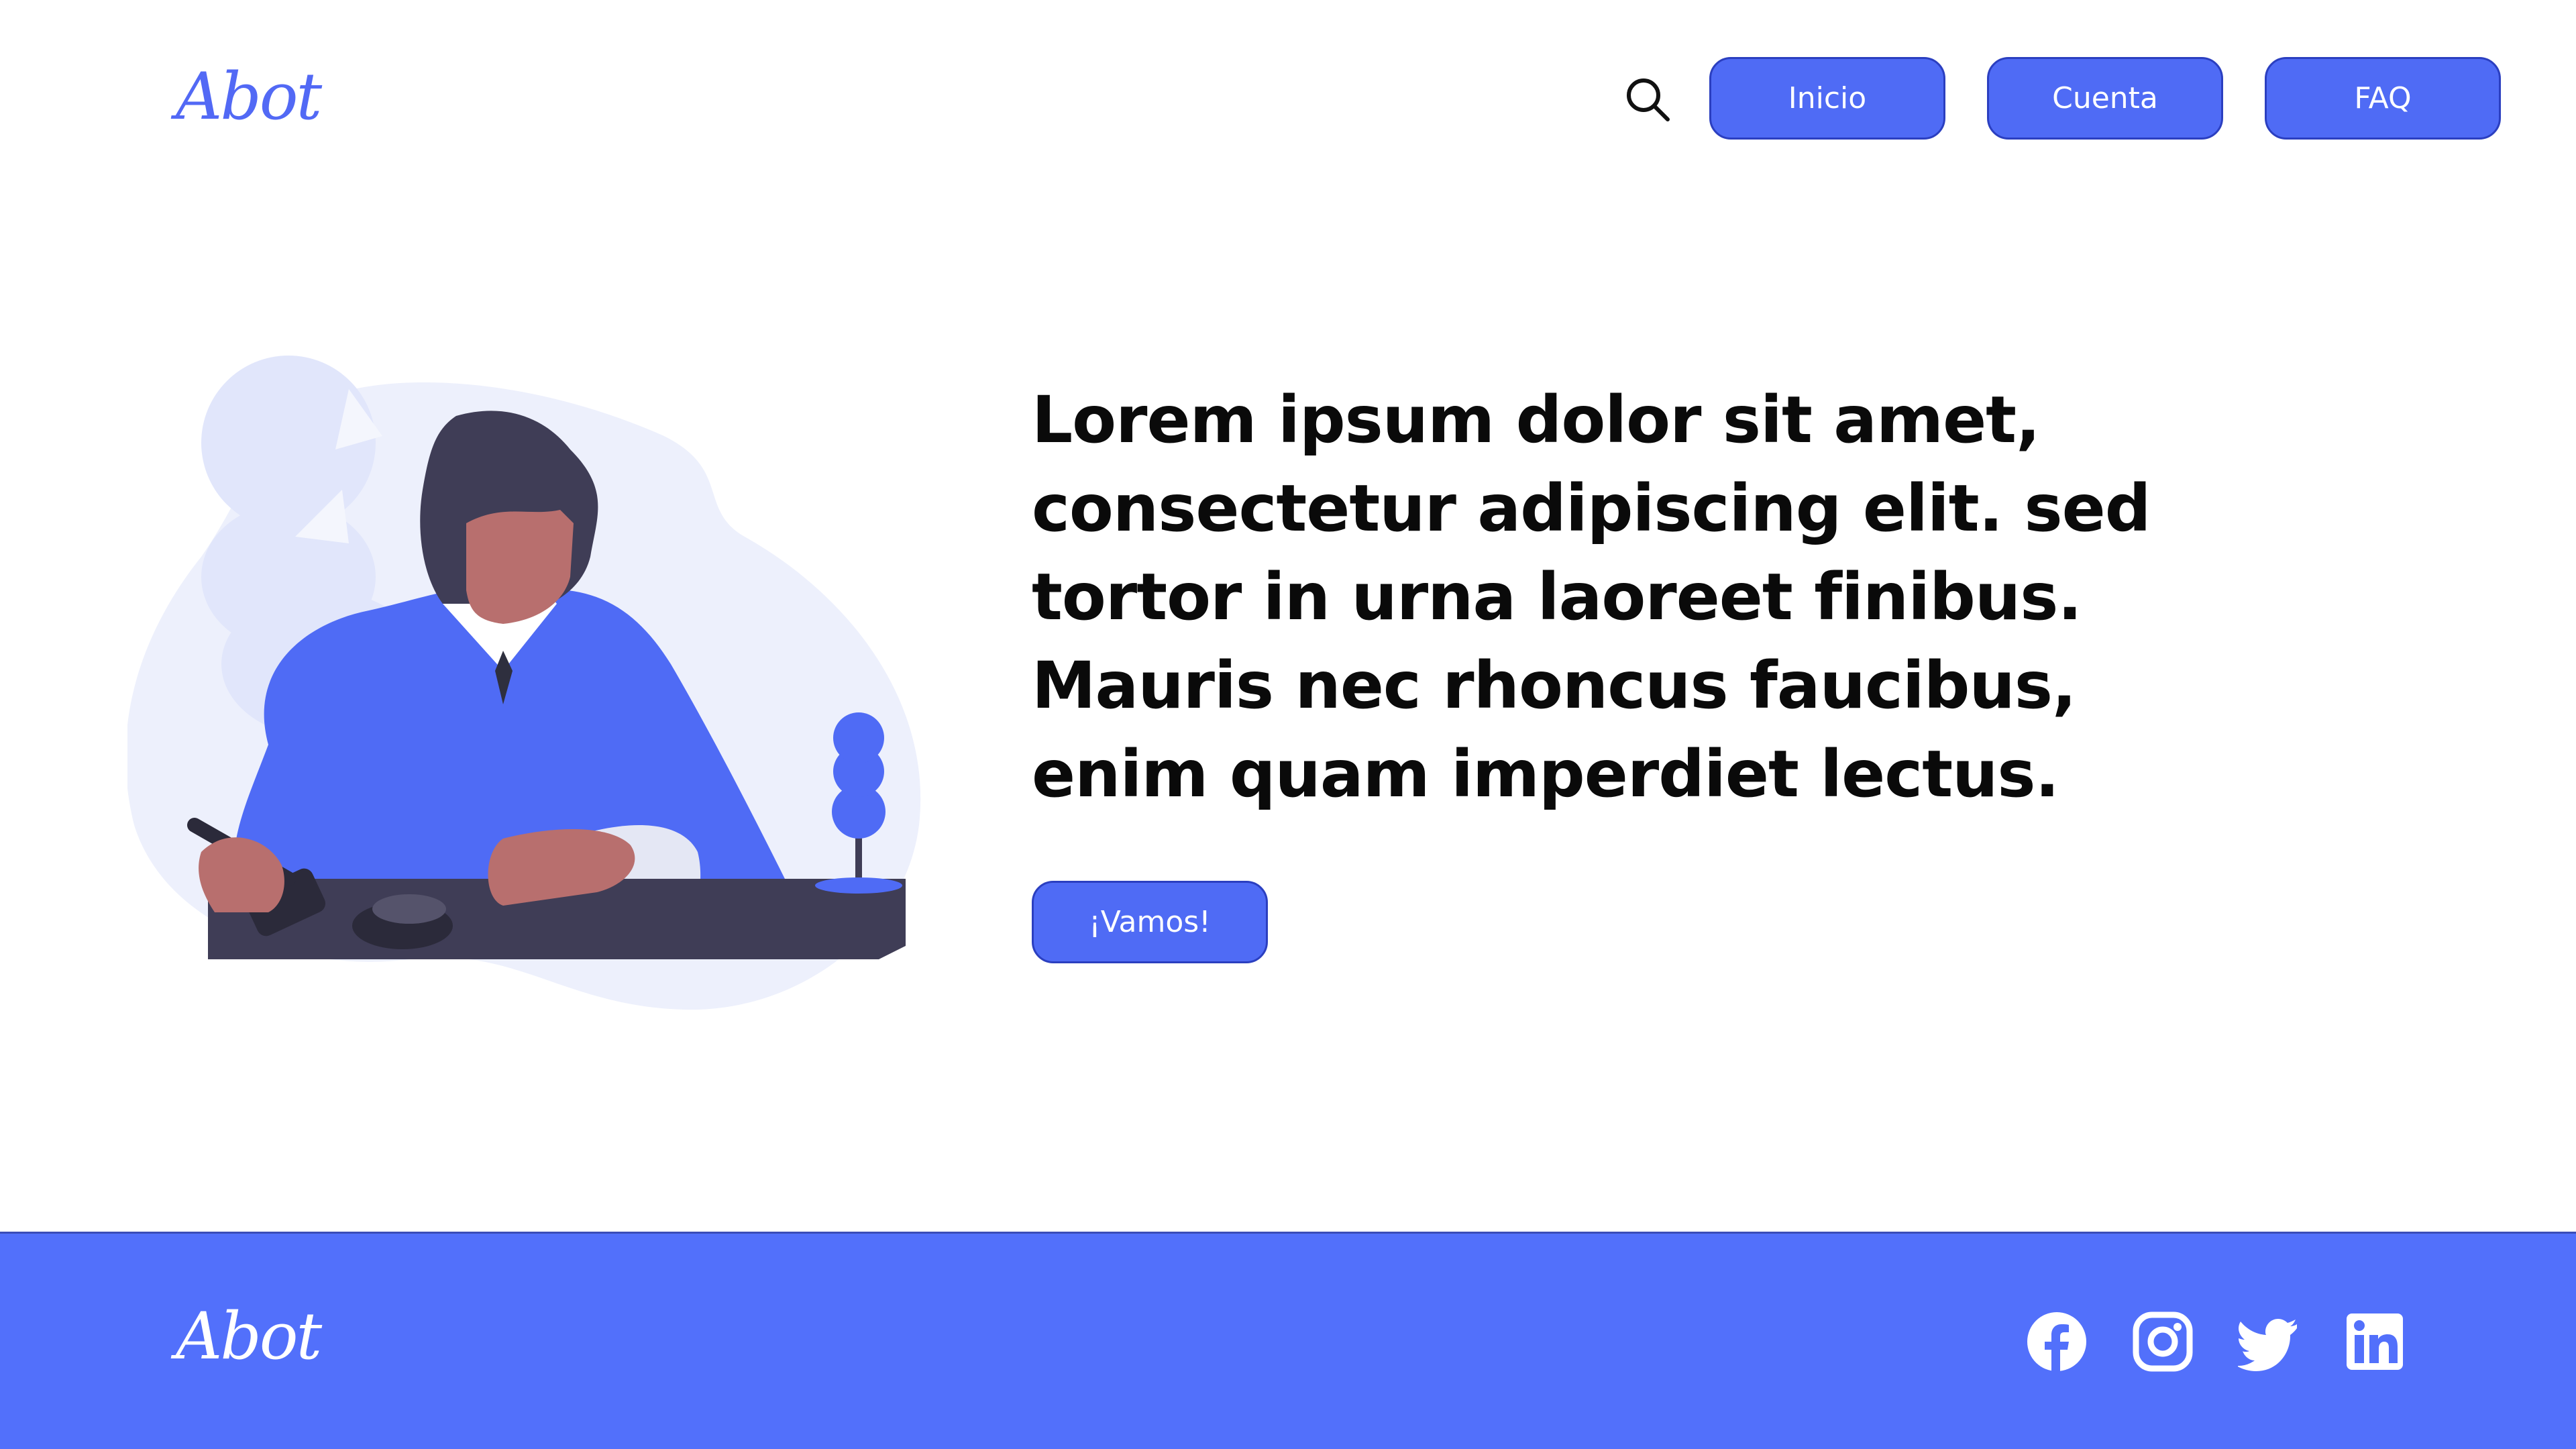 Image resolution: width=2576 pixels, height=1449 pixels. I want to click on search-icon, so click(1647, 99).